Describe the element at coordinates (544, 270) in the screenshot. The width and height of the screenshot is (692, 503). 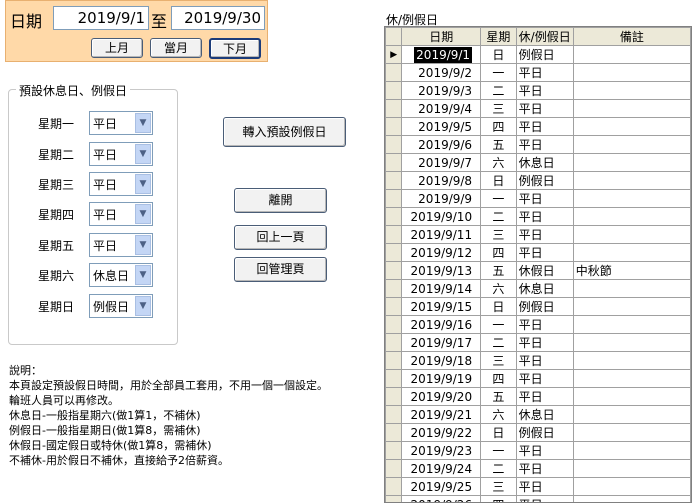
I see `cell-type: 休假日` at that location.